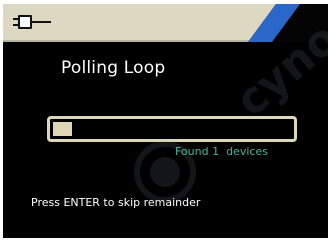  Describe the element at coordinates (221, 151) in the screenshot. I see `status-text: Found 1 devices` at that location.